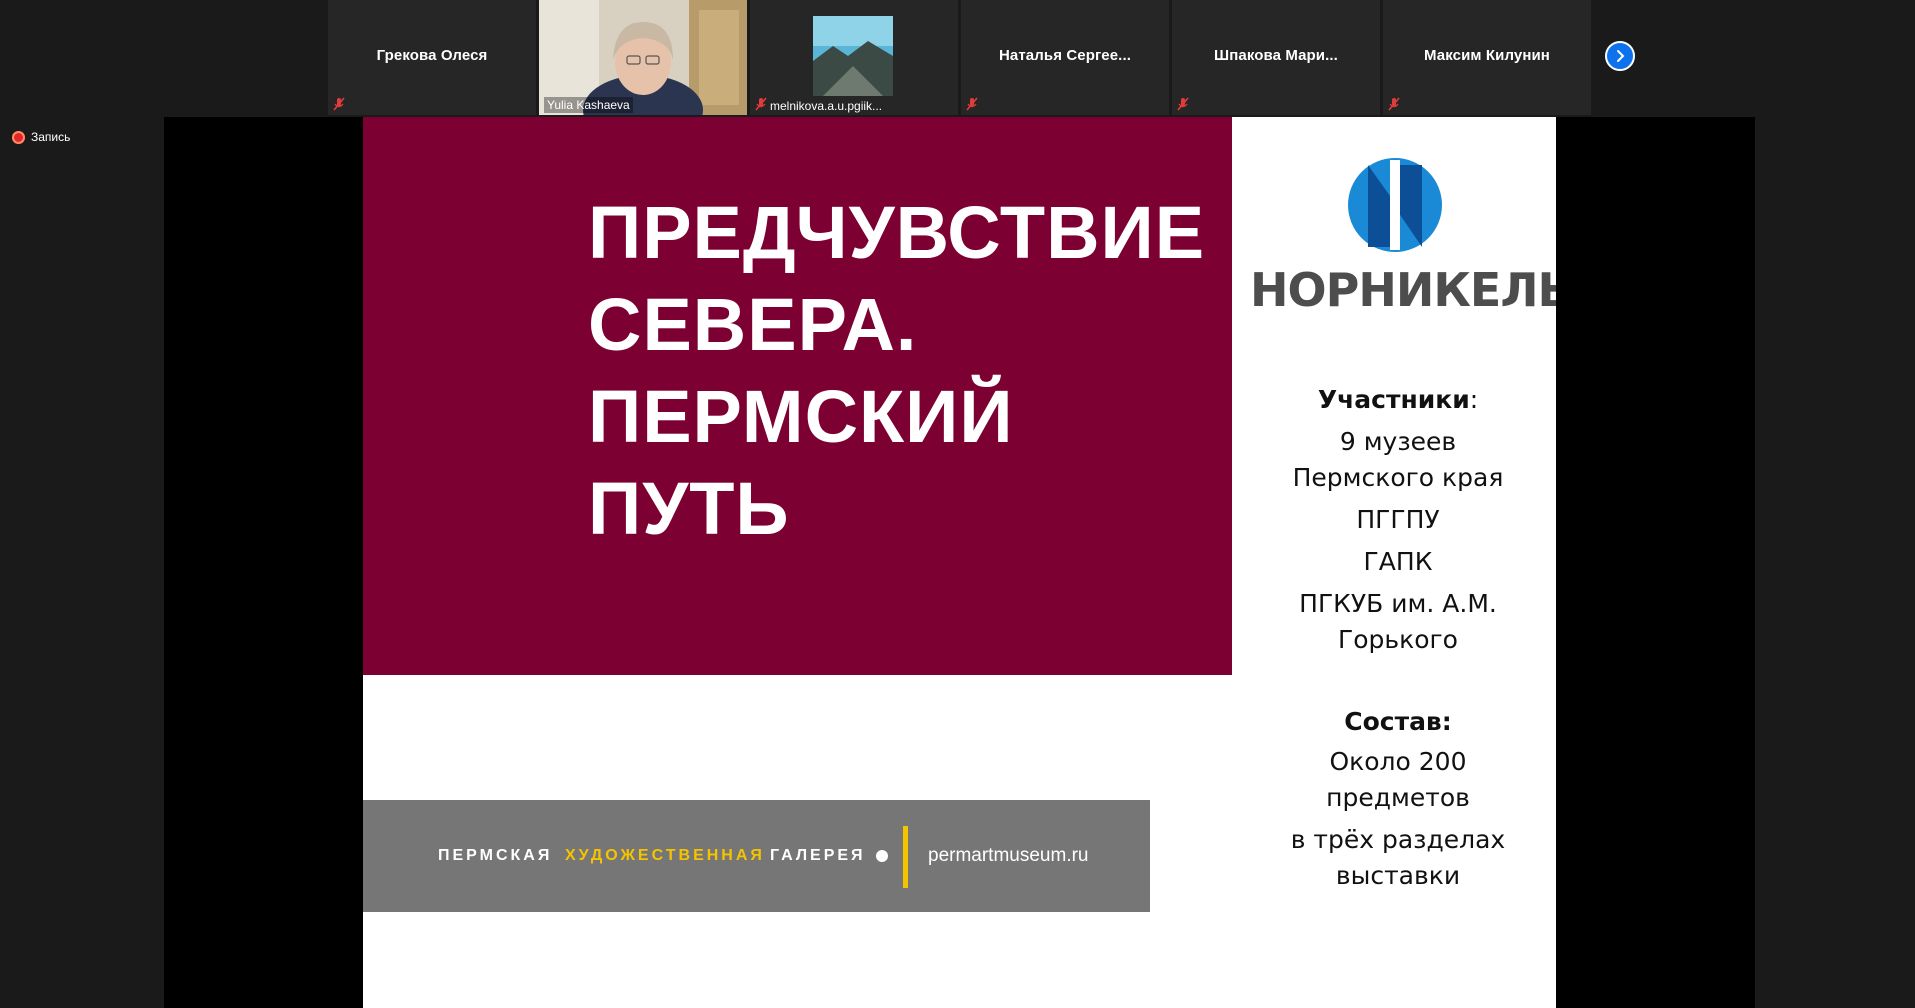 The width and height of the screenshot is (1915, 1008). I want to click on gallery-name-part: ГАЛЕРЕЯ, so click(818, 855).